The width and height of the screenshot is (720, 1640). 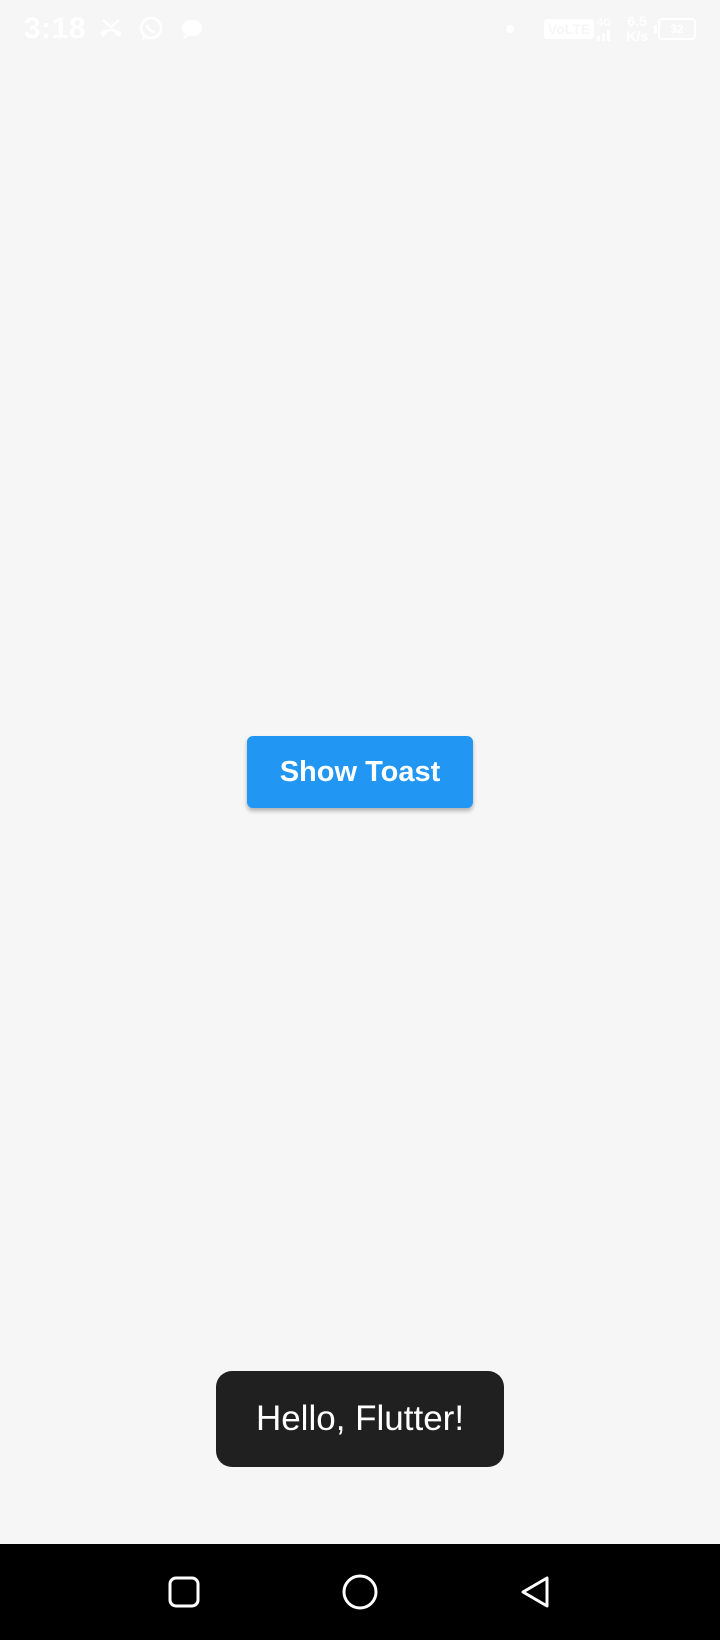 I want to click on battery-level: 32, so click(x=677, y=29).